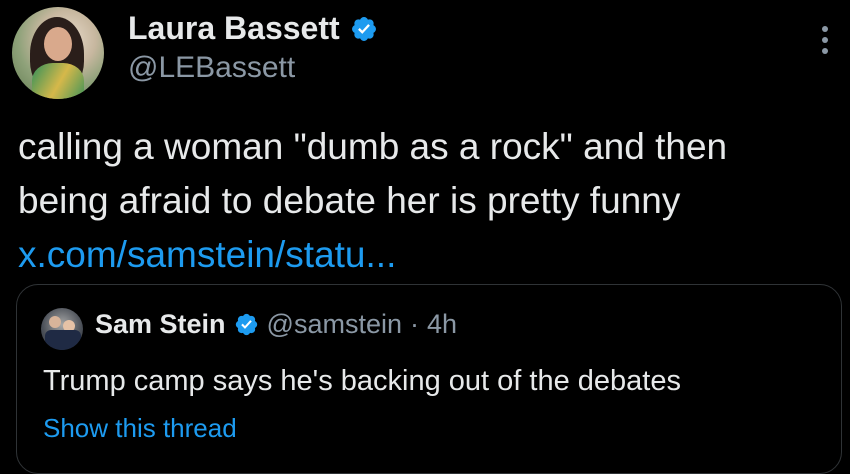 Image resolution: width=850 pixels, height=474 pixels. I want to click on quoted-author-avatar, so click(62, 329).